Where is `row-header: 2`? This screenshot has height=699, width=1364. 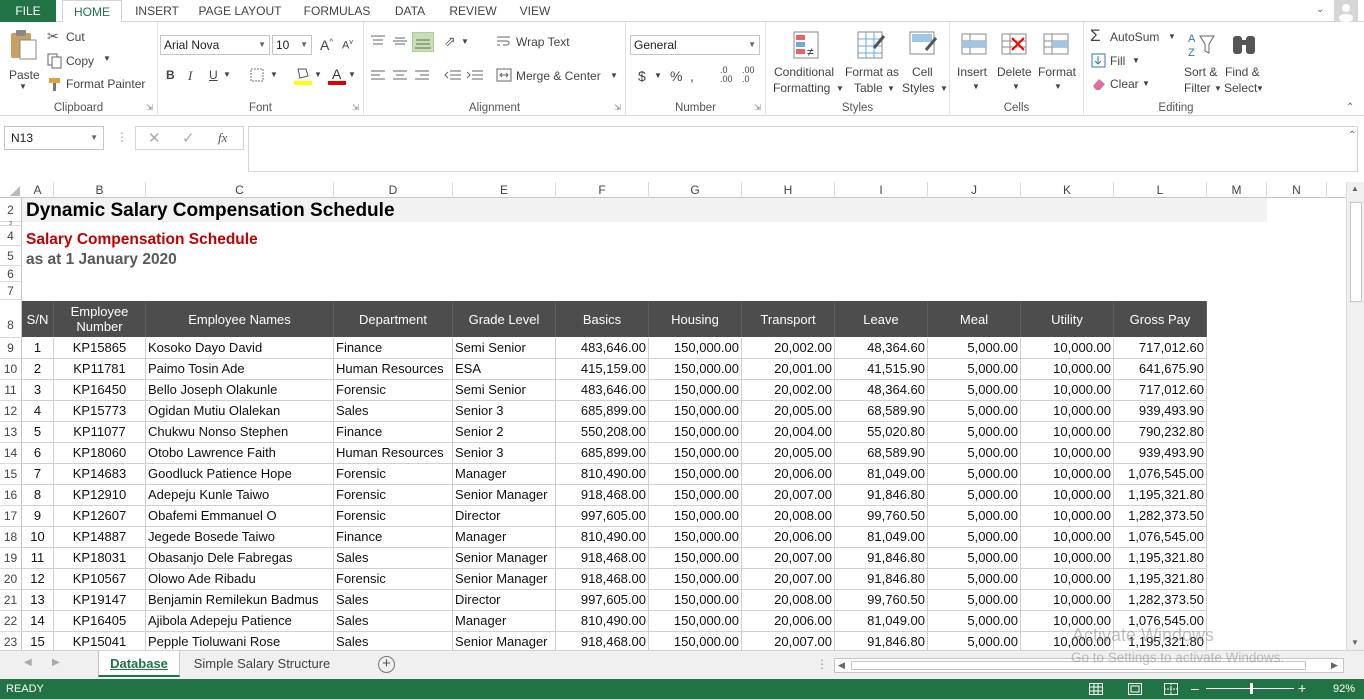 row-header: 2 is located at coordinates (11, 210).